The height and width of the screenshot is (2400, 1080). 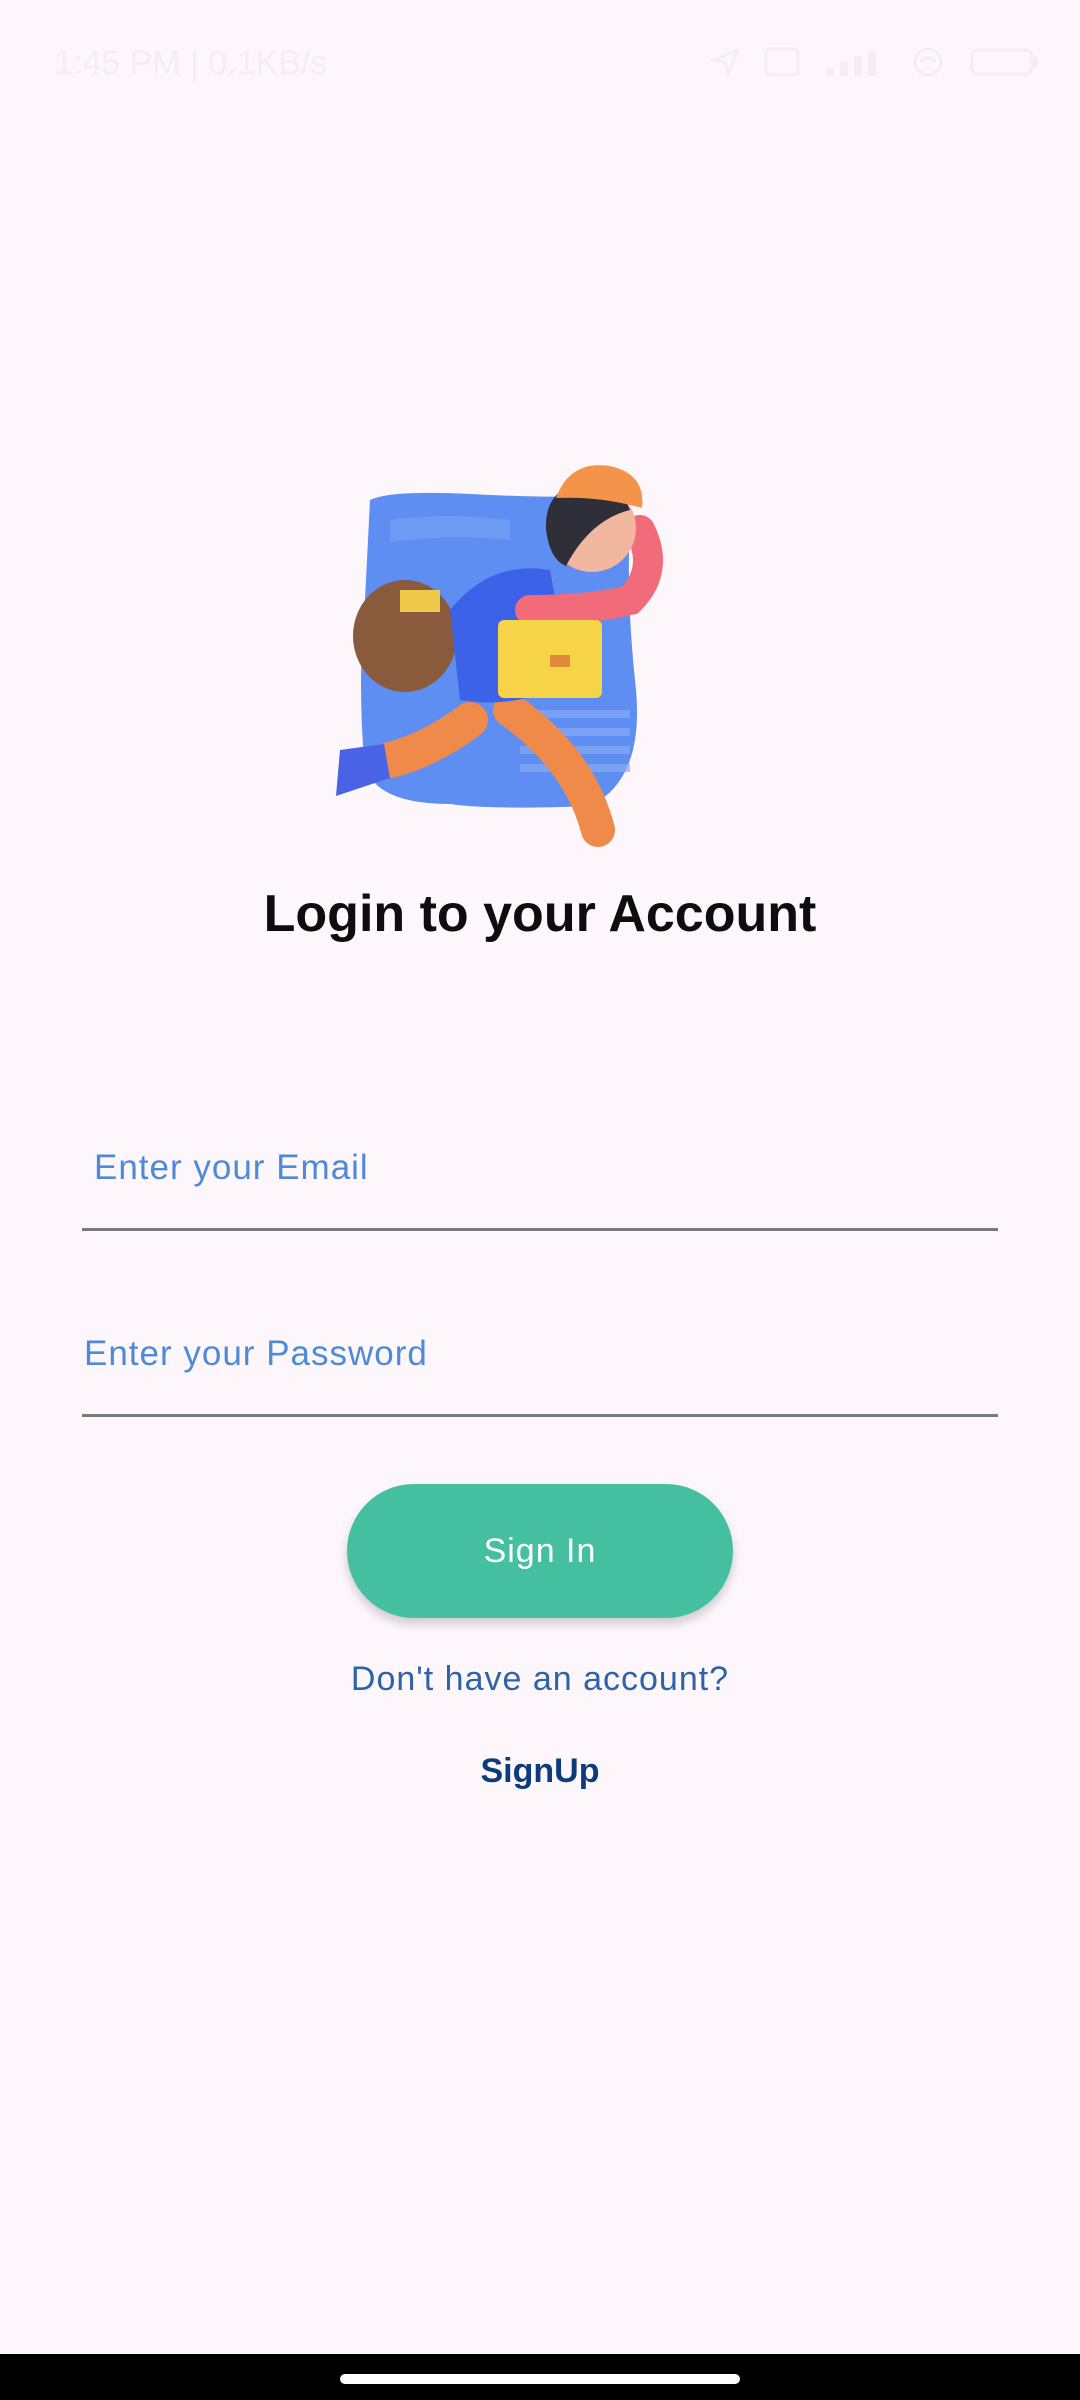 I want to click on account-prompt: Don't have an account?, so click(x=540, y=1679).